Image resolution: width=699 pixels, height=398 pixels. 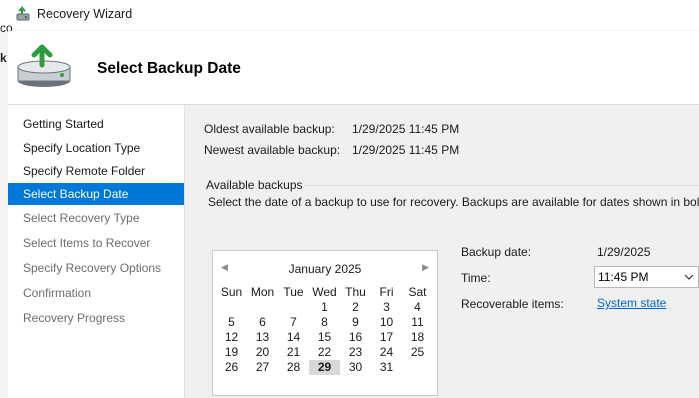 What do you see at coordinates (406, 150) in the screenshot?
I see `newest-backup-value: 1/29/2025 11:45 PM` at bounding box center [406, 150].